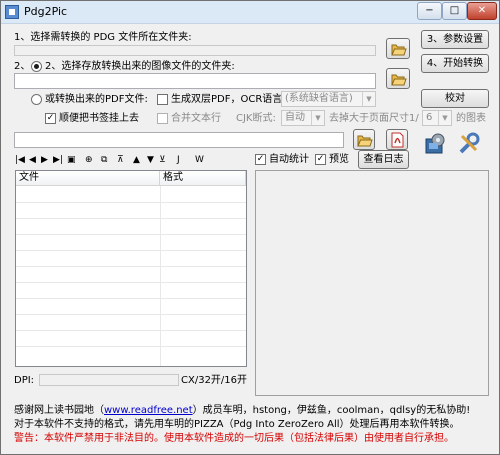 This screenshot has width=500, height=455. What do you see at coordinates (178, 160) in the screenshot?
I see `jump-icon: J` at bounding box center [178, 160].